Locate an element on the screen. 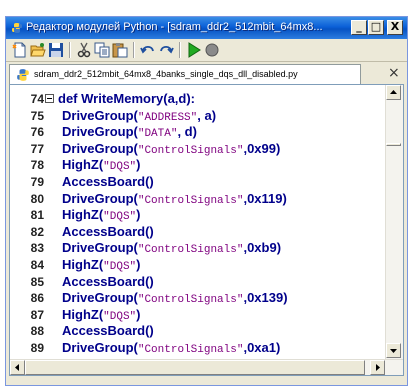 Image resolution: width=416 pixels, height=392 pixels. line-number: 80 is located at coordinates (37, 198).